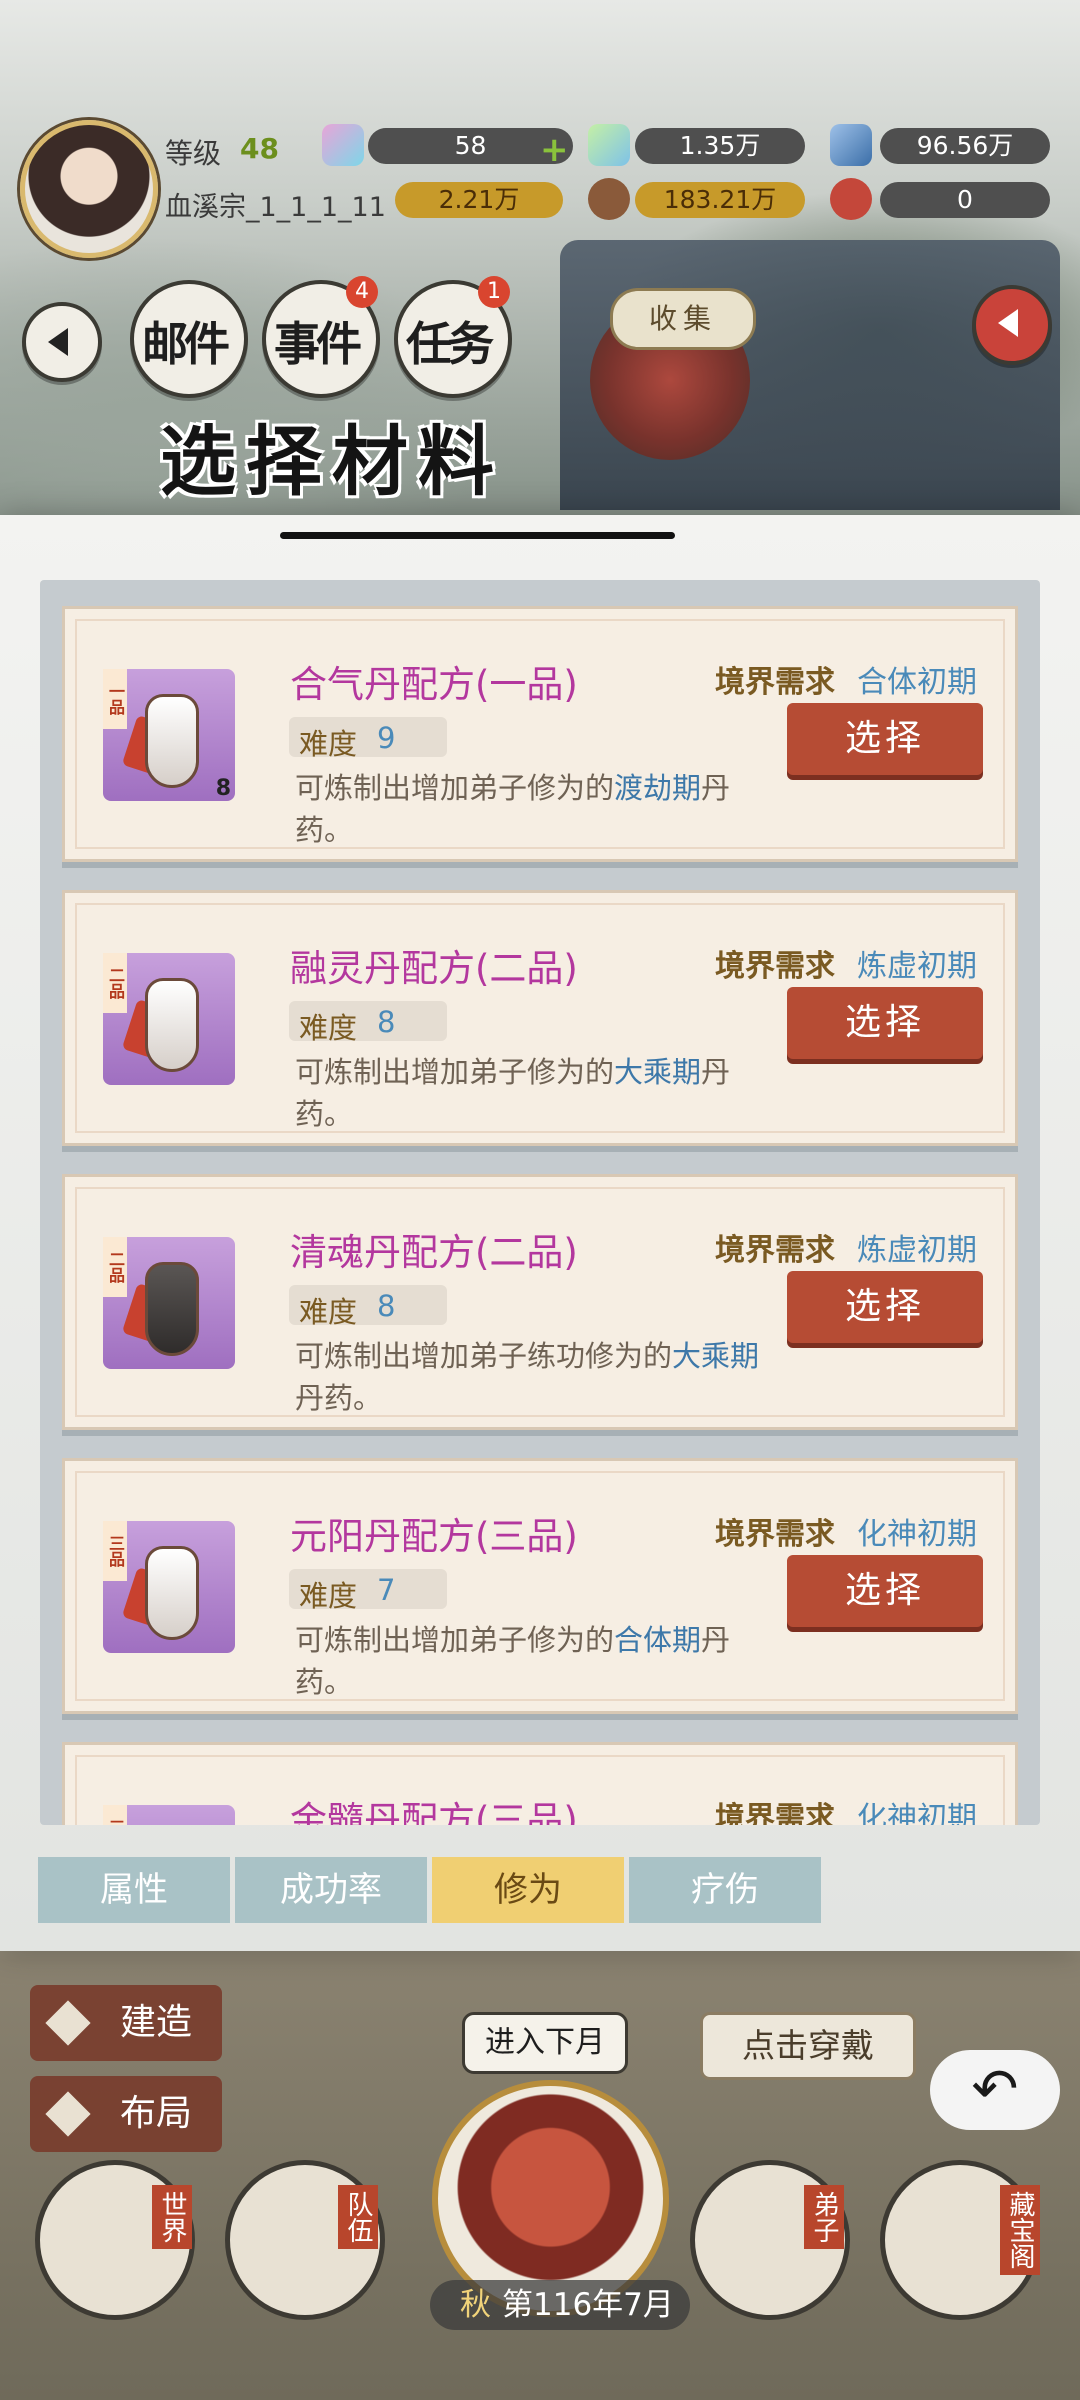  What do you see at coordinates (1020, 2230) in the screenshot?
I see `treasure-label: 藏宝阁` at bounding box center [1020, 2230].